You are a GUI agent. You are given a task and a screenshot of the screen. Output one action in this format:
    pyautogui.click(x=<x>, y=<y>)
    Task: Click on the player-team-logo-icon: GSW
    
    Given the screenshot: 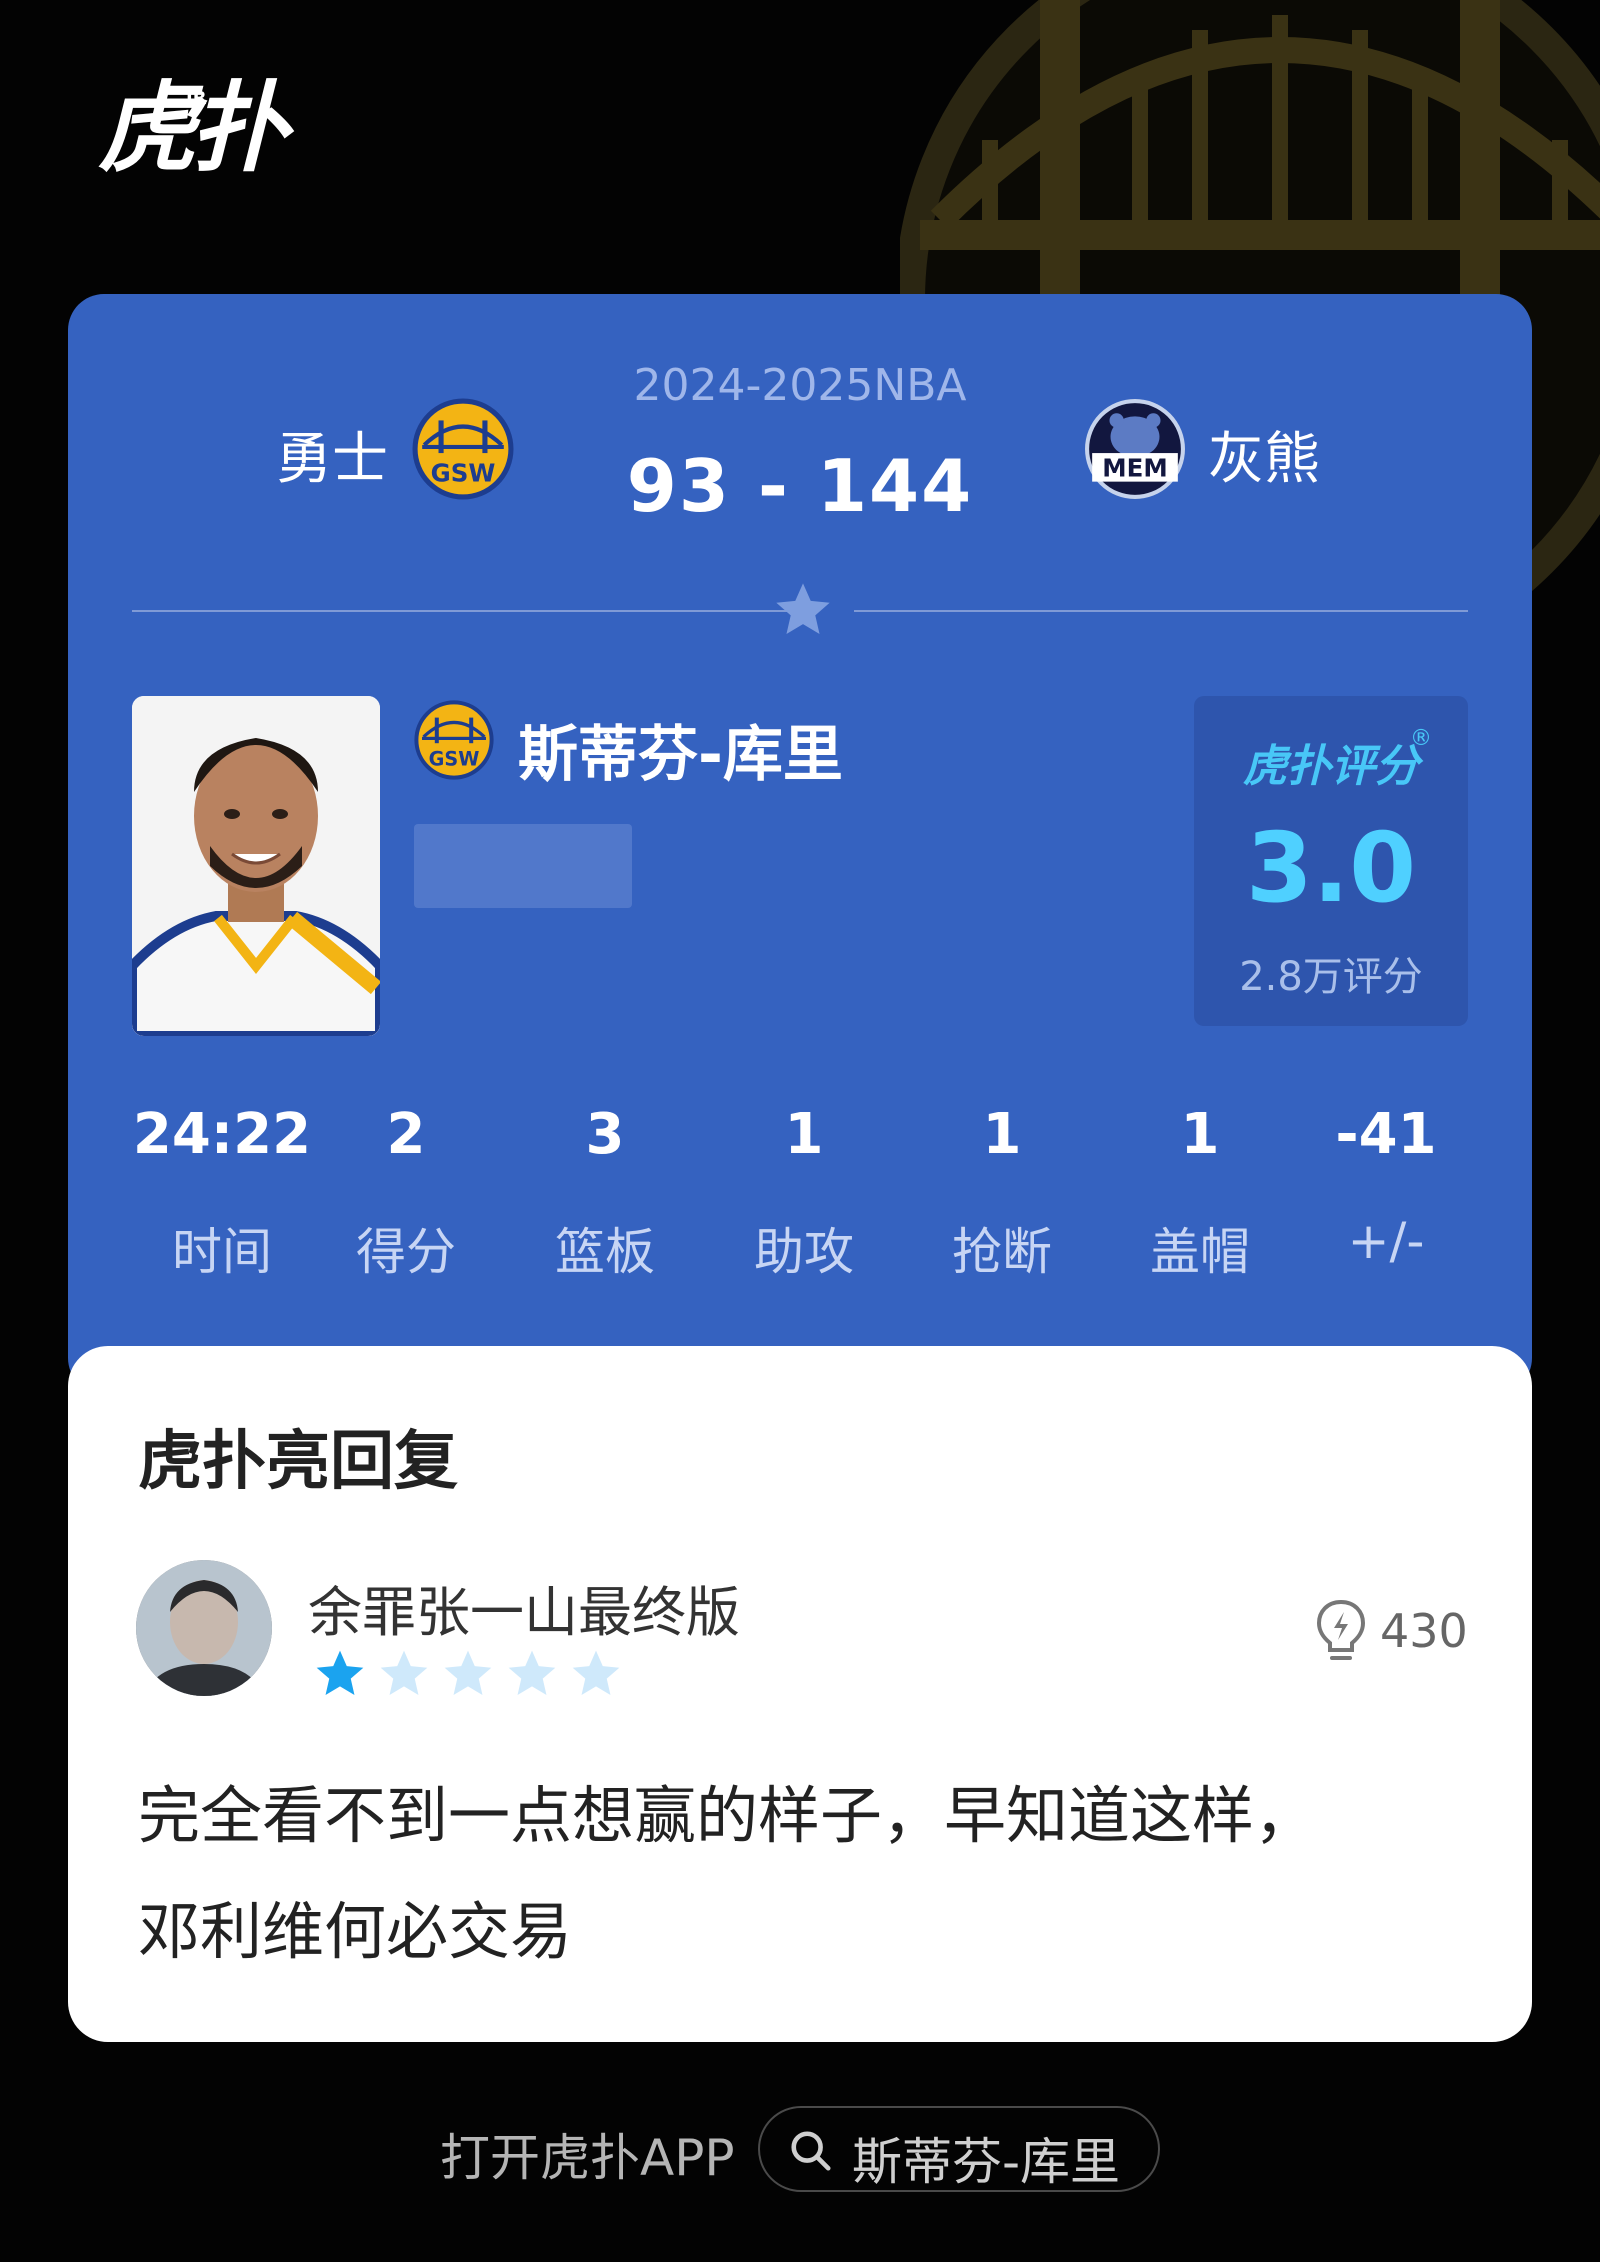 What is the action you would take?
    pyautogui.click(x=454, y=740)
    